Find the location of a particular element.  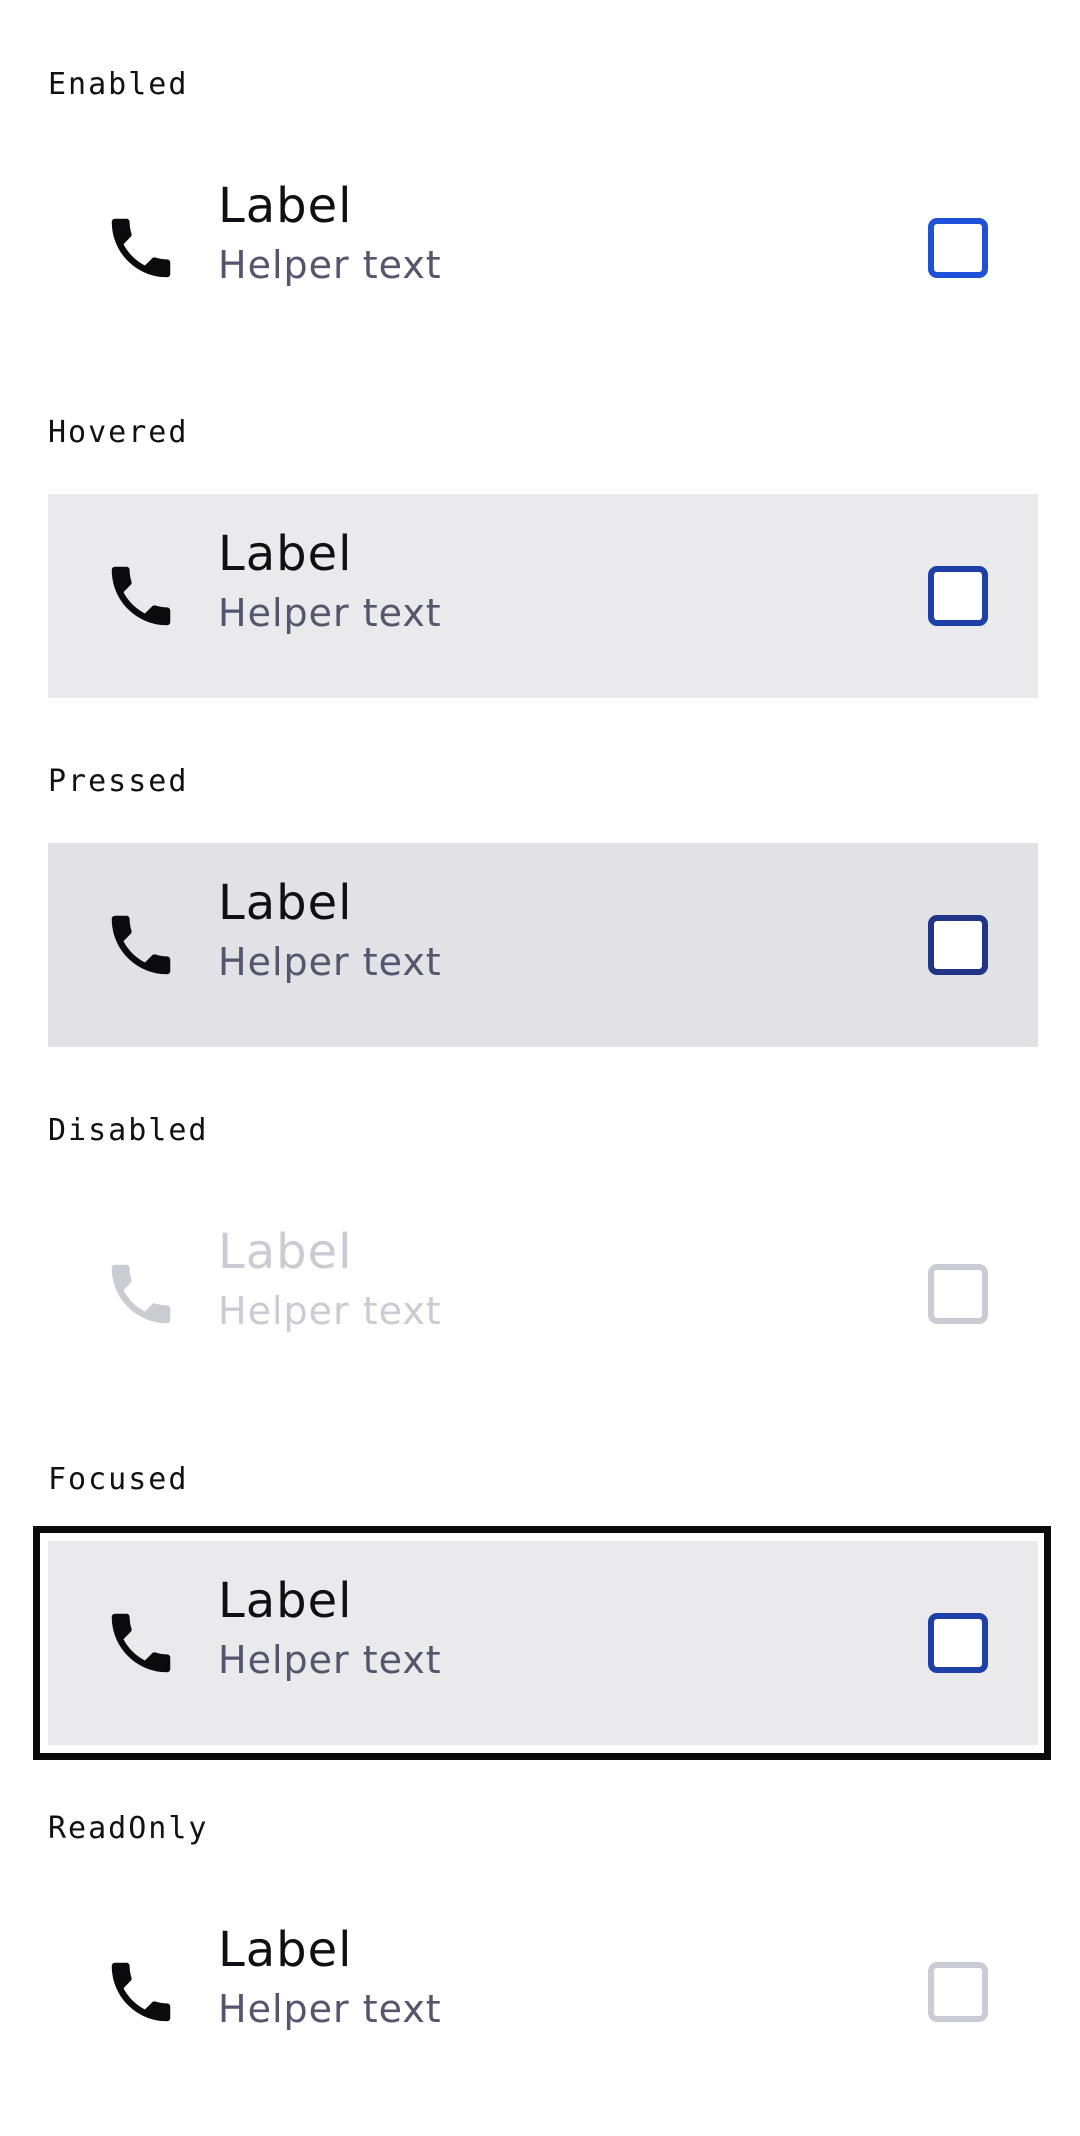

list-item-hovered: Label Helper text is located at coordinates (543, 596).